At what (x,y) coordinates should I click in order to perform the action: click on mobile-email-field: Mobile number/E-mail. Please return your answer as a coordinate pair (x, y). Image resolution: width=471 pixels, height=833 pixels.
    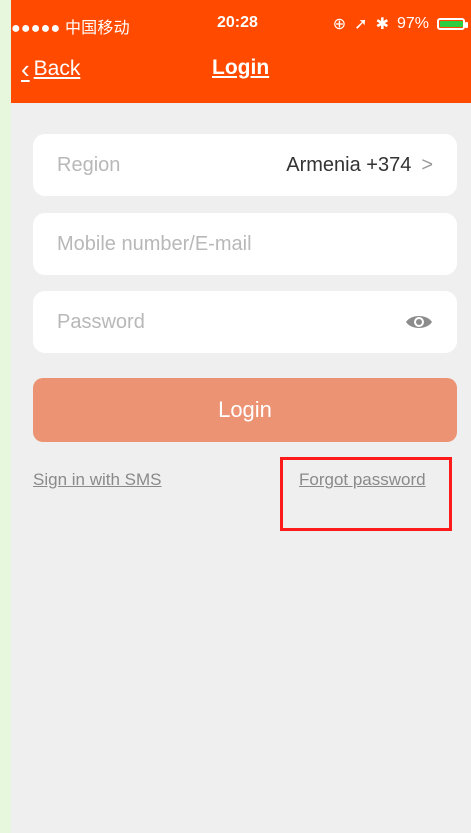
    Looking at the image, I should click on (245, 244).